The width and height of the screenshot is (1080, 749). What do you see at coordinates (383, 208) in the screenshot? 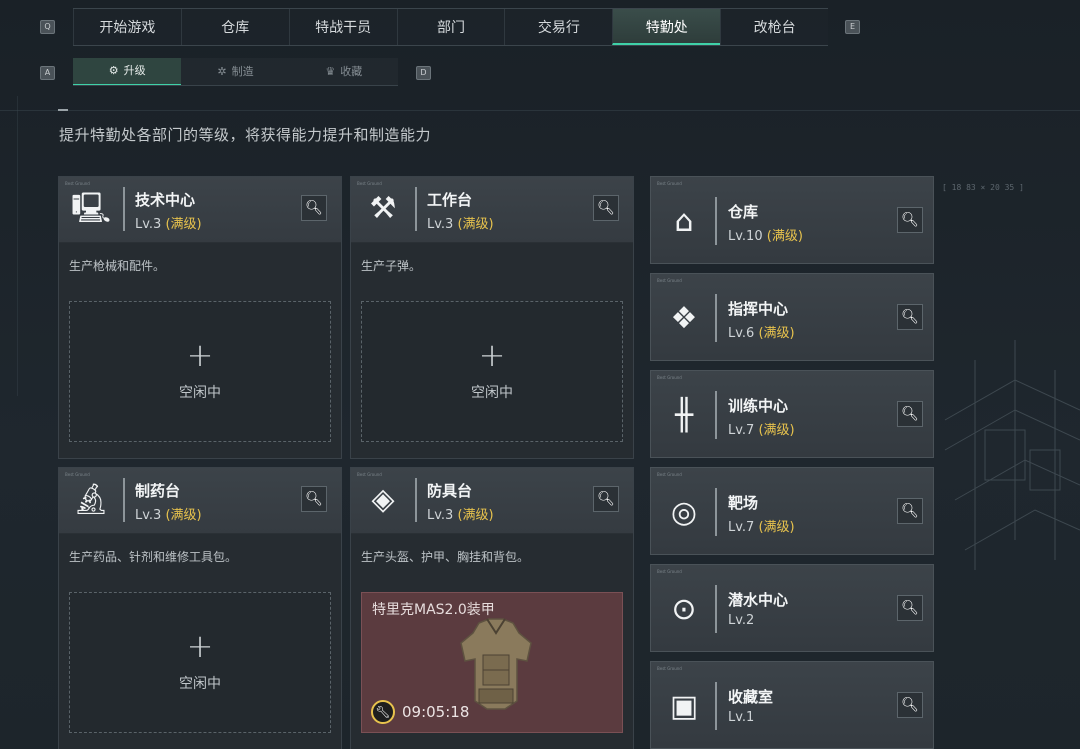
I see `tools-icon: ⚒` at bounding box center [383, 208].